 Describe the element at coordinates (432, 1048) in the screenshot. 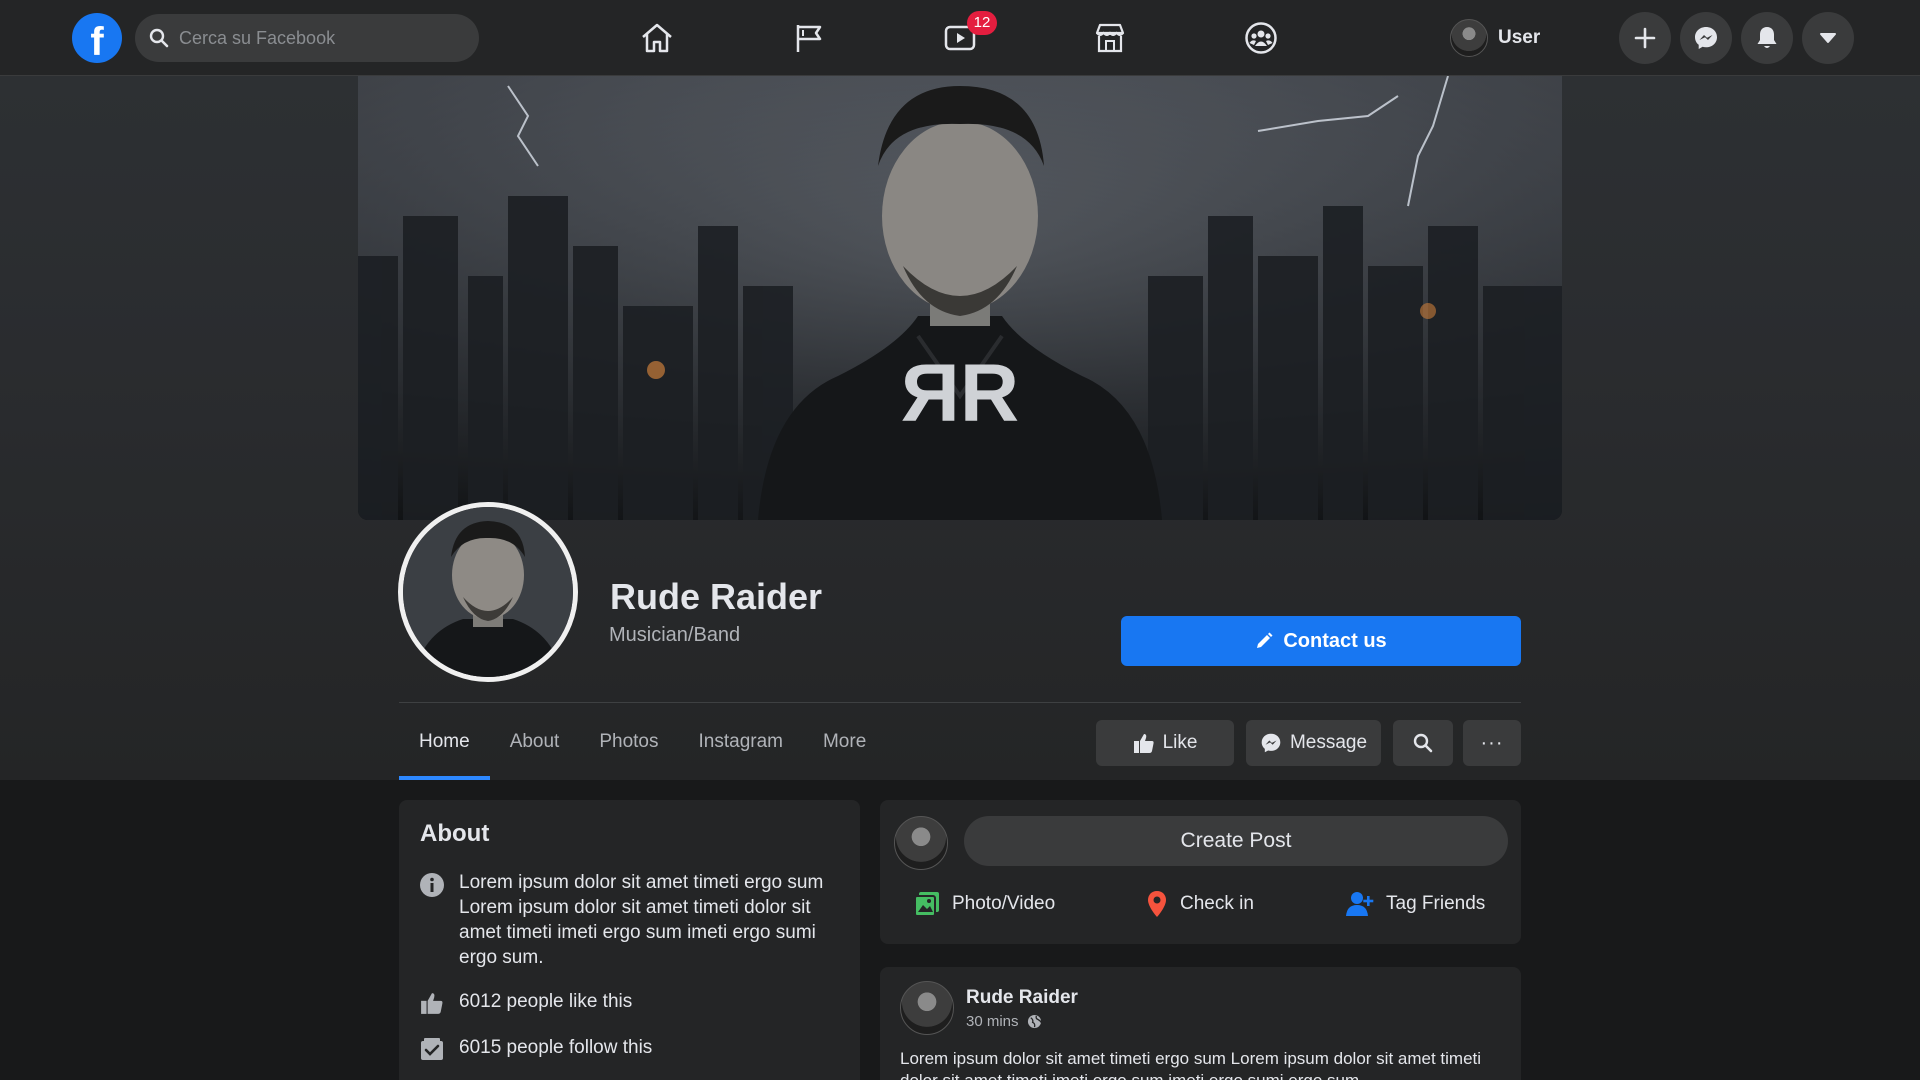

I see `follow-check-icon` at that location.